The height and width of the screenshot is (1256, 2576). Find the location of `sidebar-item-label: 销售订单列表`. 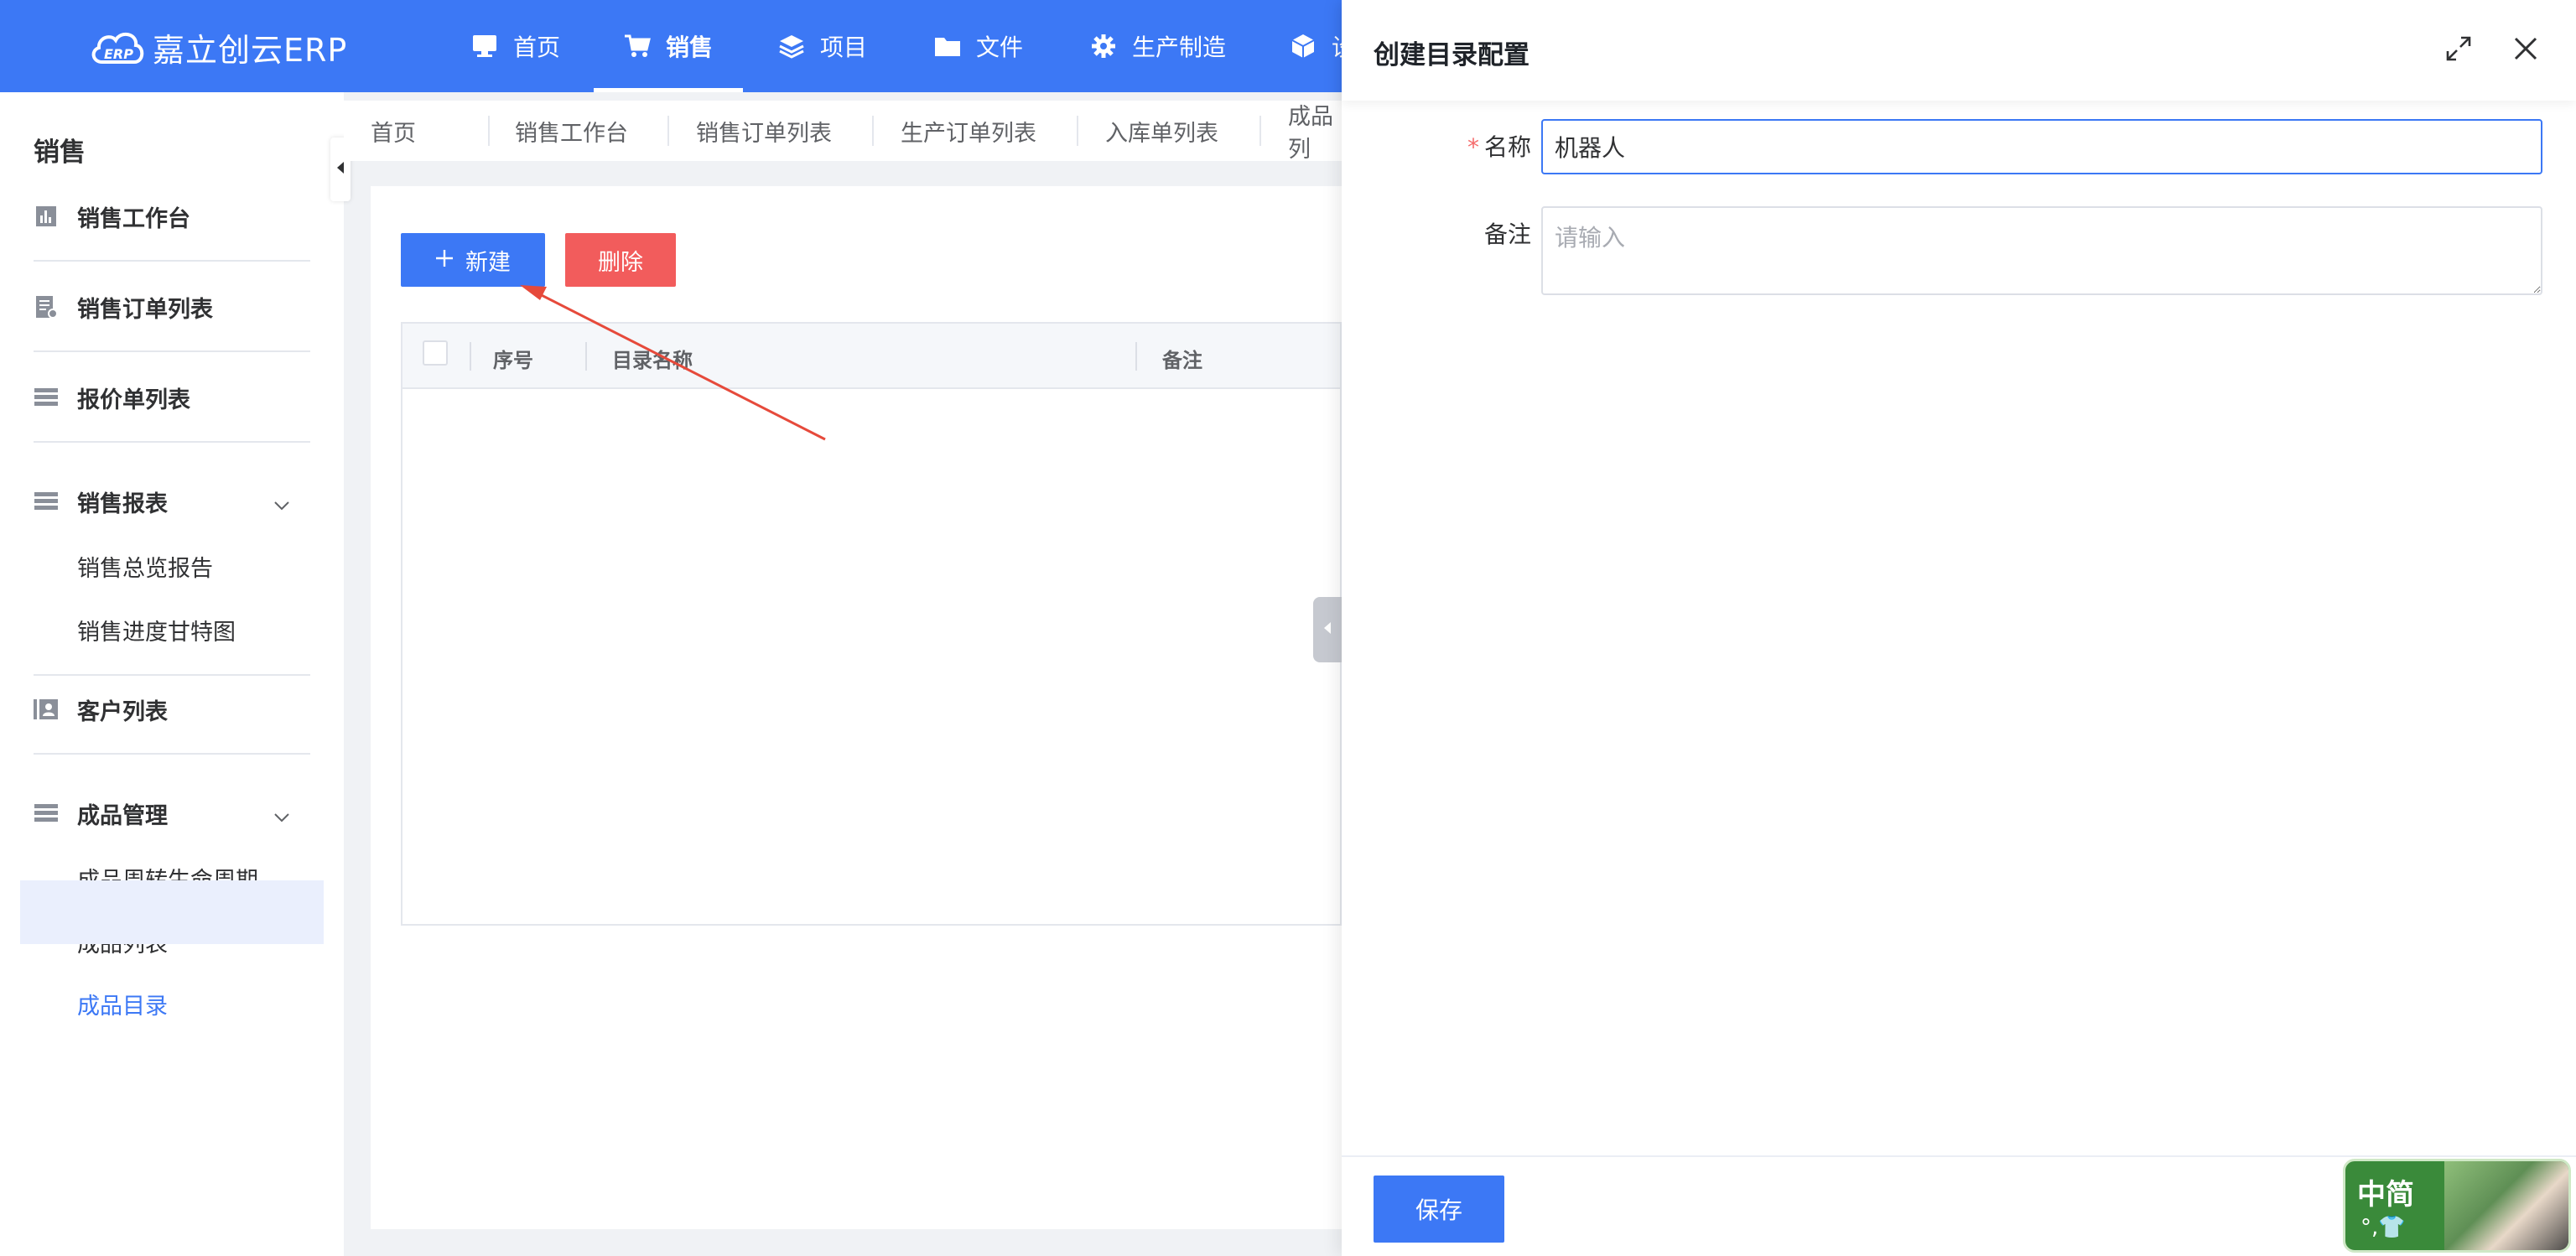

sidebar-item-label: 销售订单列表 is located at coordinates (145, 309).